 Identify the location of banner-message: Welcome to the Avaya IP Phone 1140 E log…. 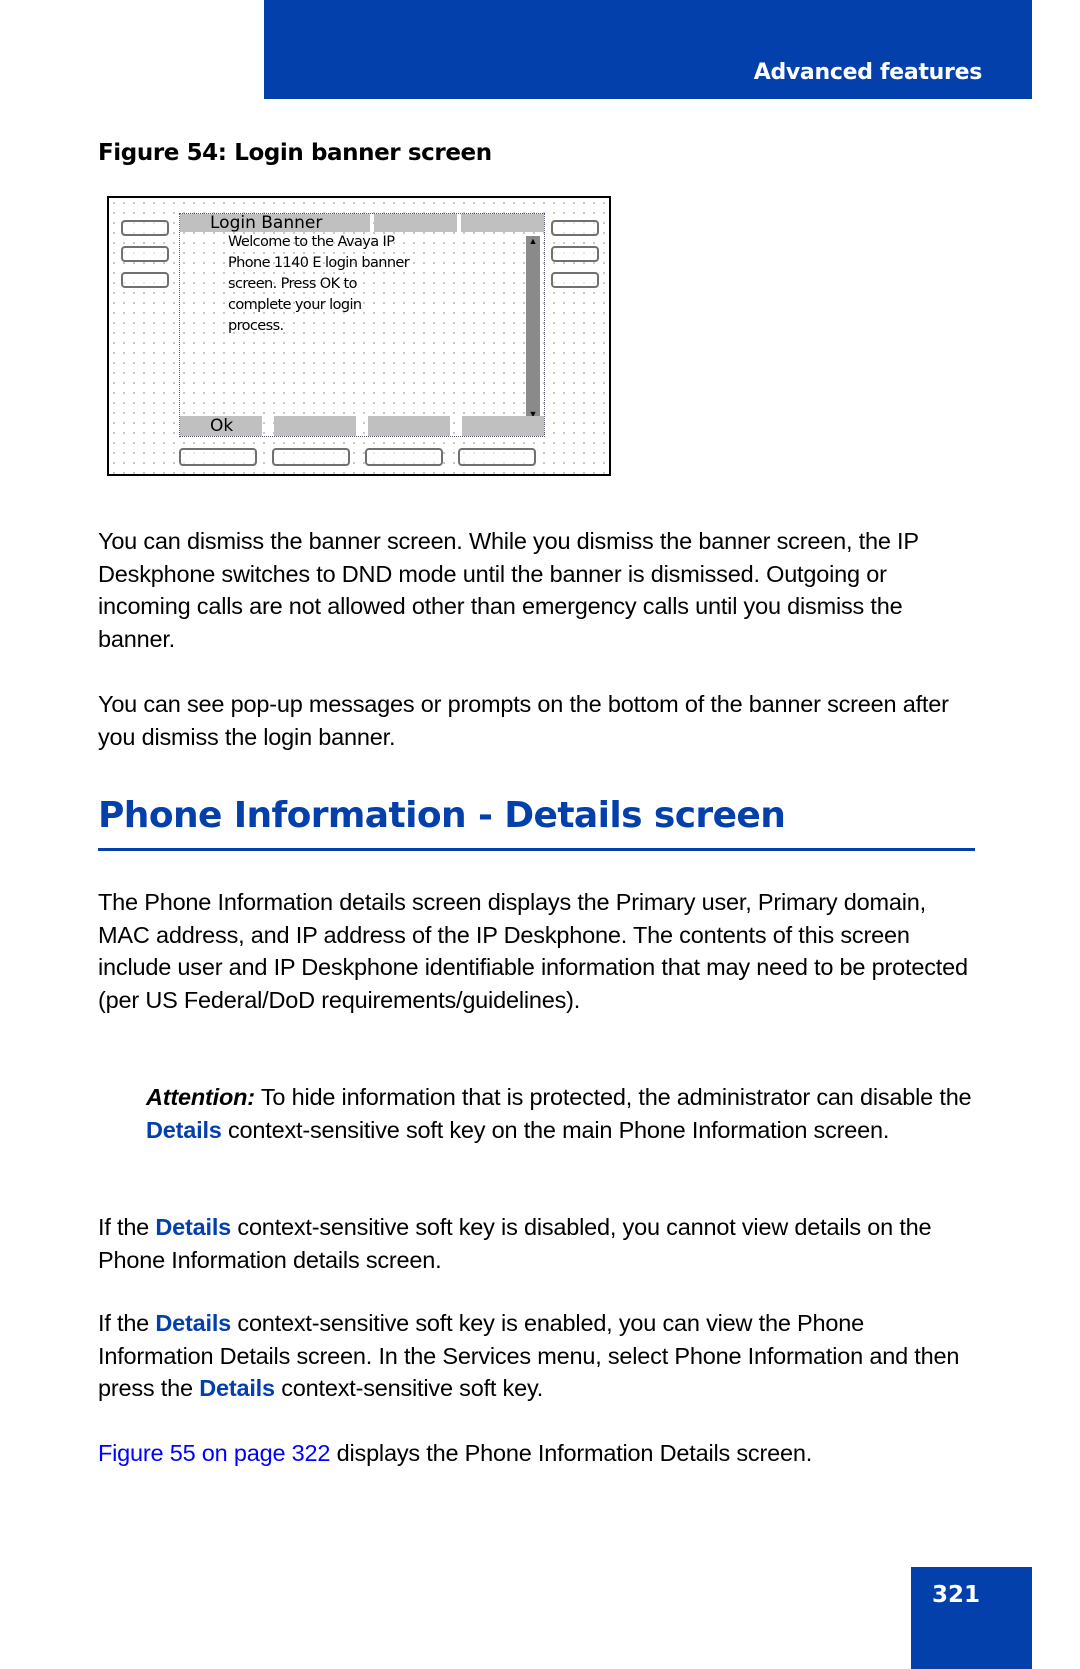
(348, 284).